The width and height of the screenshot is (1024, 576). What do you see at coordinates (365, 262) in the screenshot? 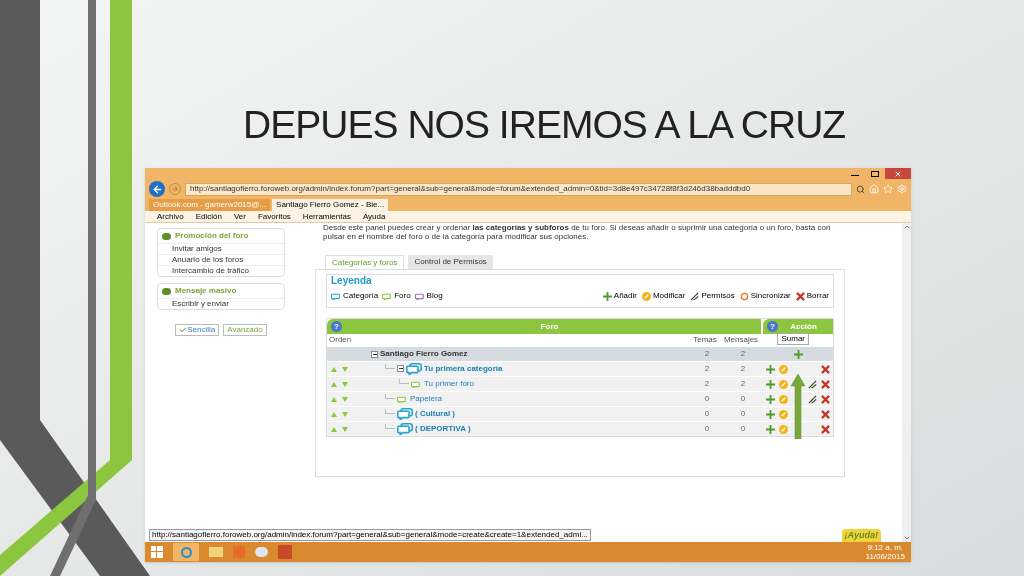
I see `panel-tab: Categorías y foros` at bounding box center [365, 262].